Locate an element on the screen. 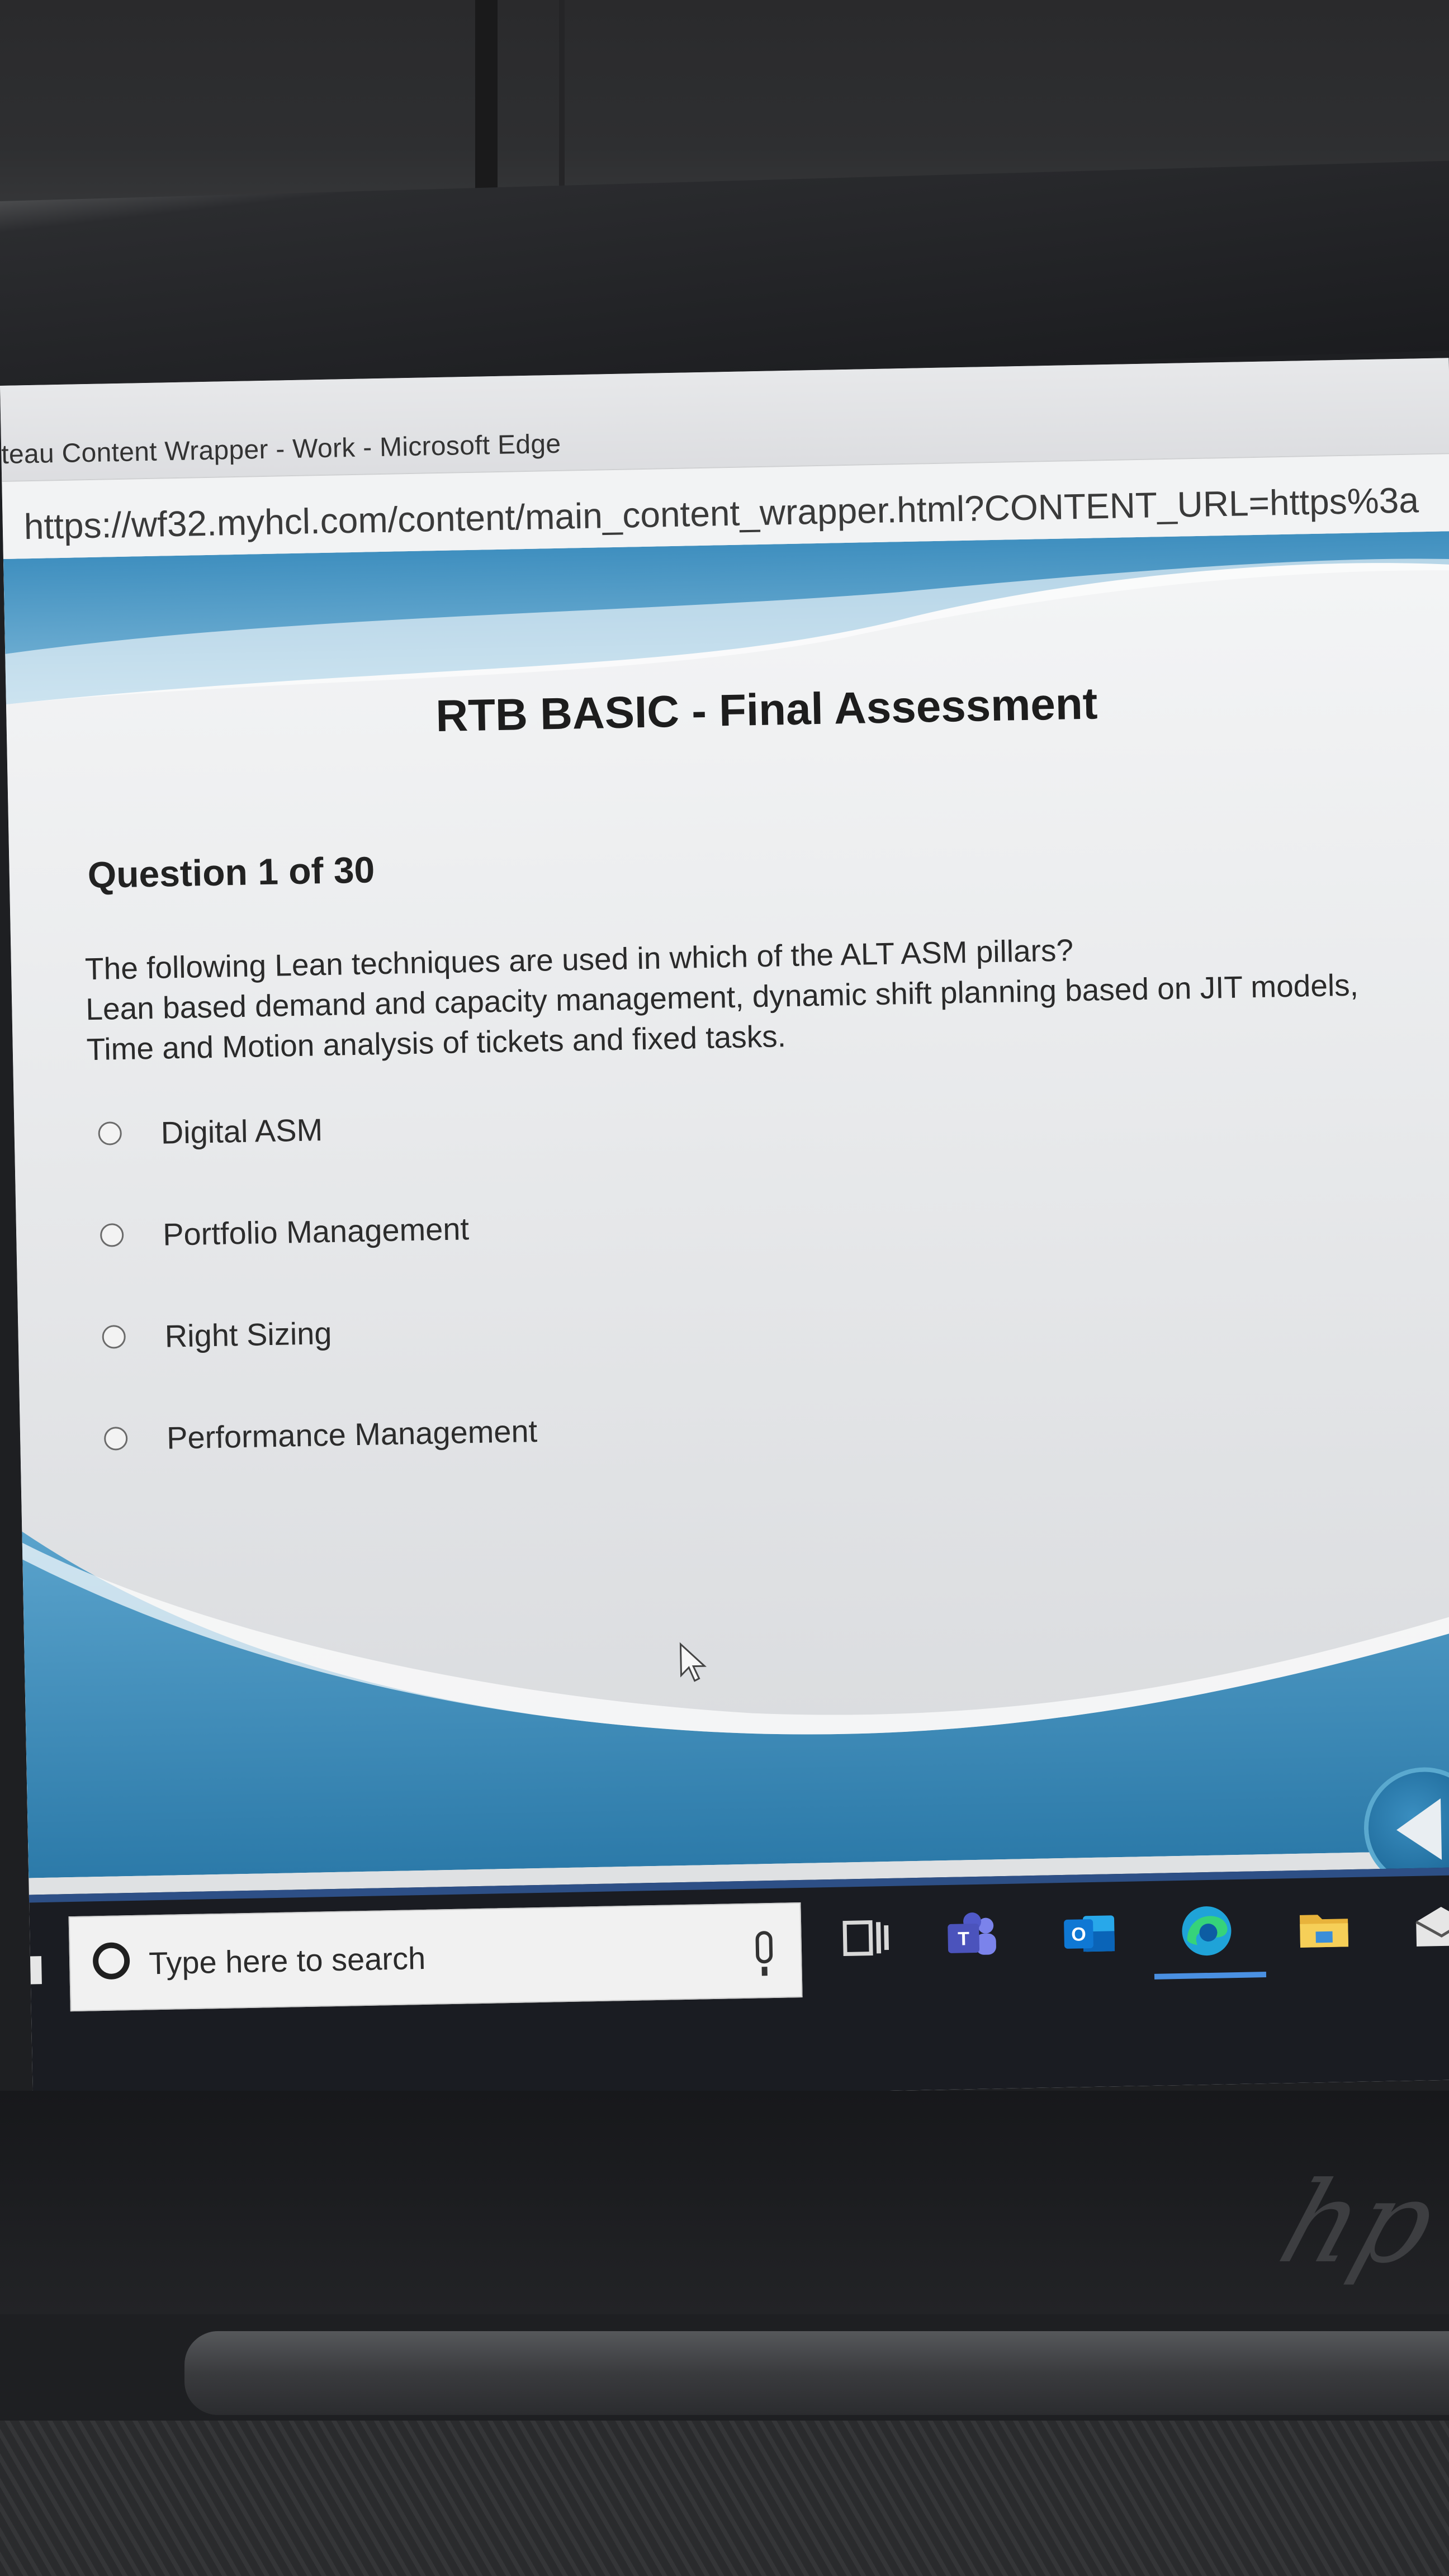 This screenshot has width=1449, height=2576. svg-text: O is located at coordinates (1078, 1934).